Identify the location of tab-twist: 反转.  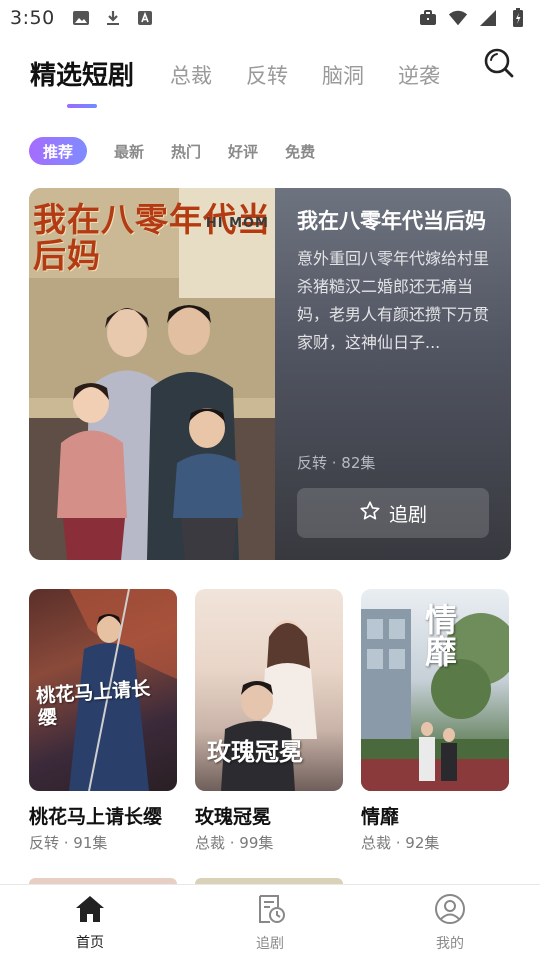
(267, 80).